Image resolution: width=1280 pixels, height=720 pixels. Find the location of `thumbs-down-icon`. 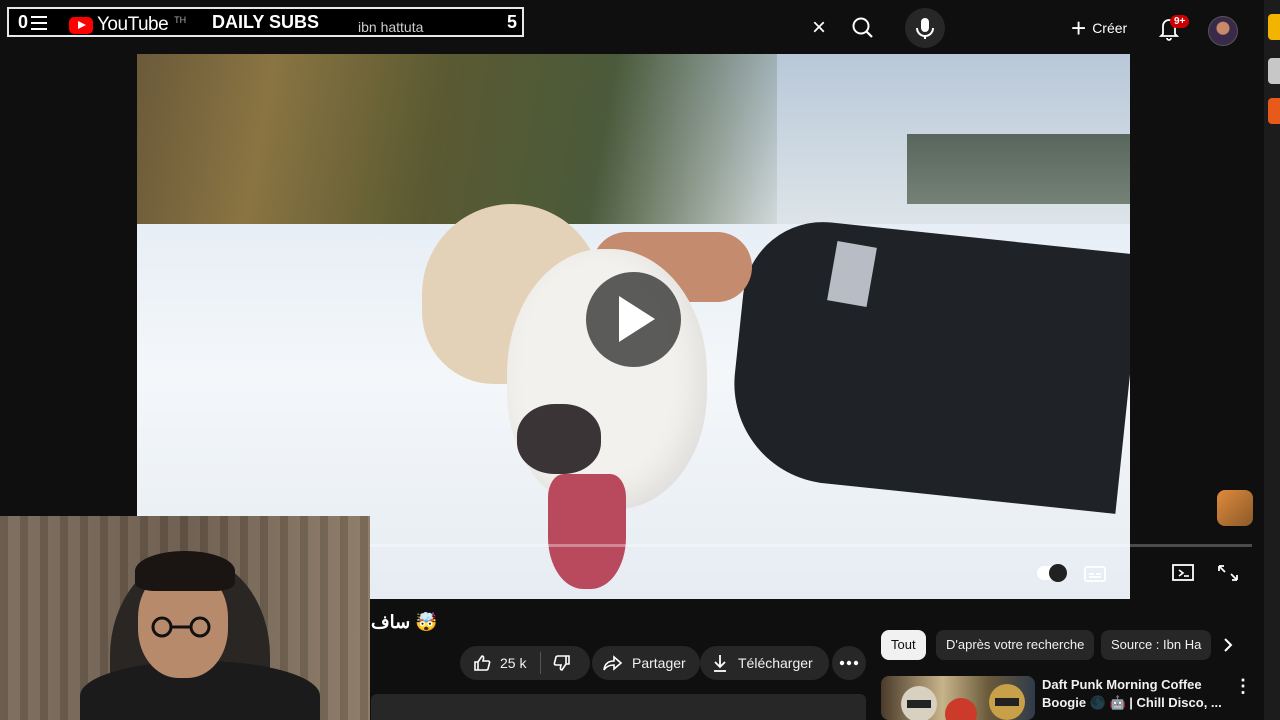

thumbs-down-icon is located at coordinates (562, 663).